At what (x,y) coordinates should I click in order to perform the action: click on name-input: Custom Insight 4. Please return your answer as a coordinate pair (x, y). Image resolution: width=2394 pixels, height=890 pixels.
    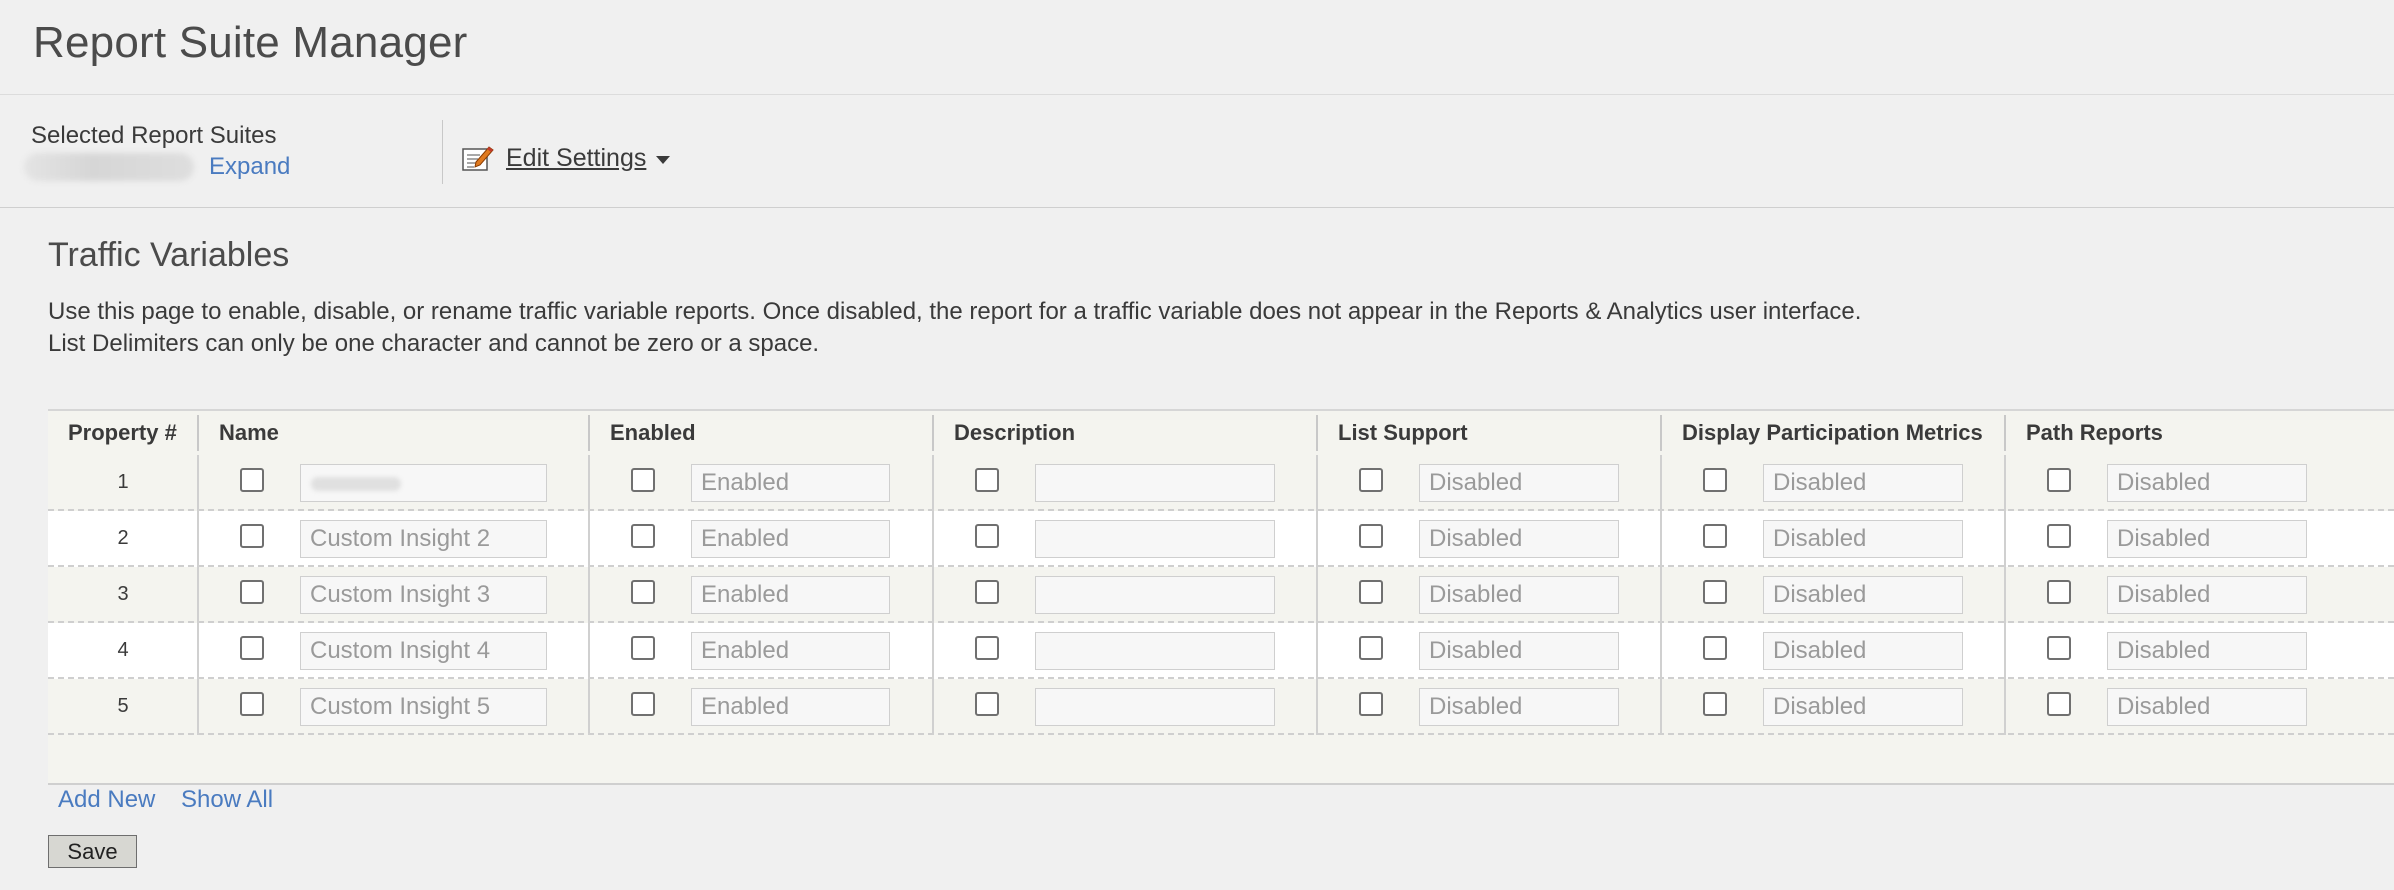
    Looking at the image, I should click on (423, 651).